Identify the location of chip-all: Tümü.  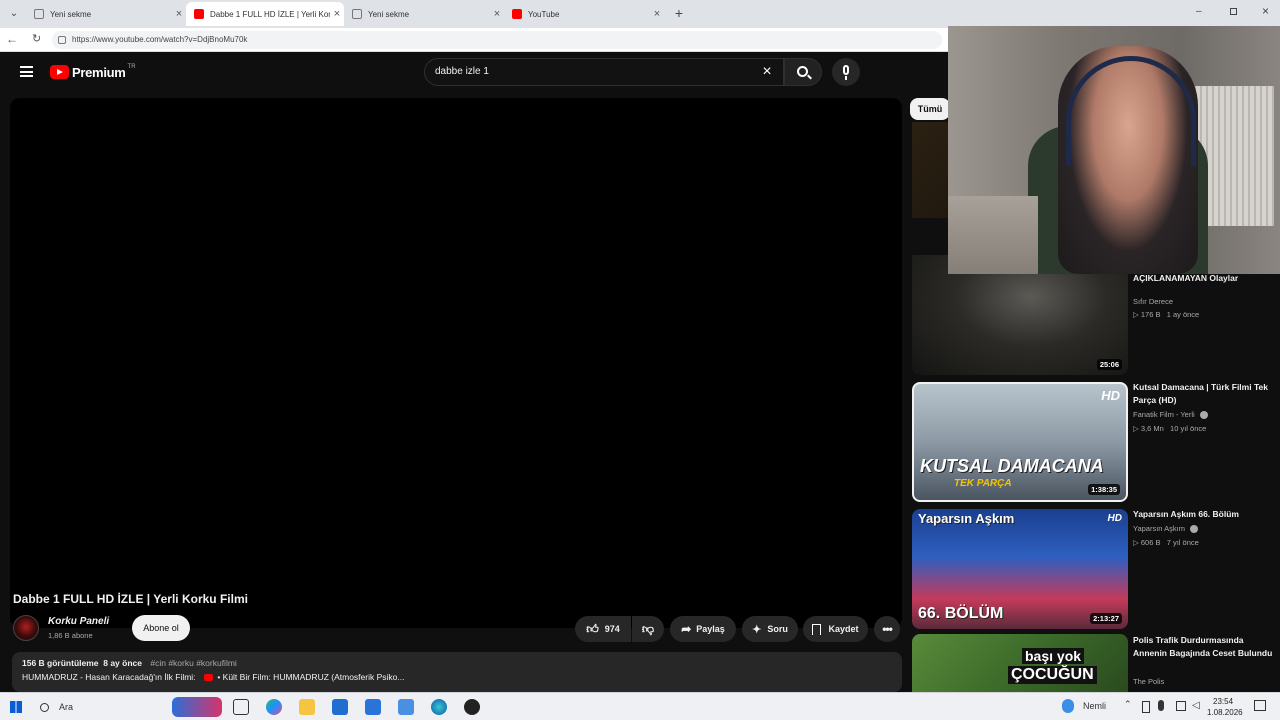
(930, 109).